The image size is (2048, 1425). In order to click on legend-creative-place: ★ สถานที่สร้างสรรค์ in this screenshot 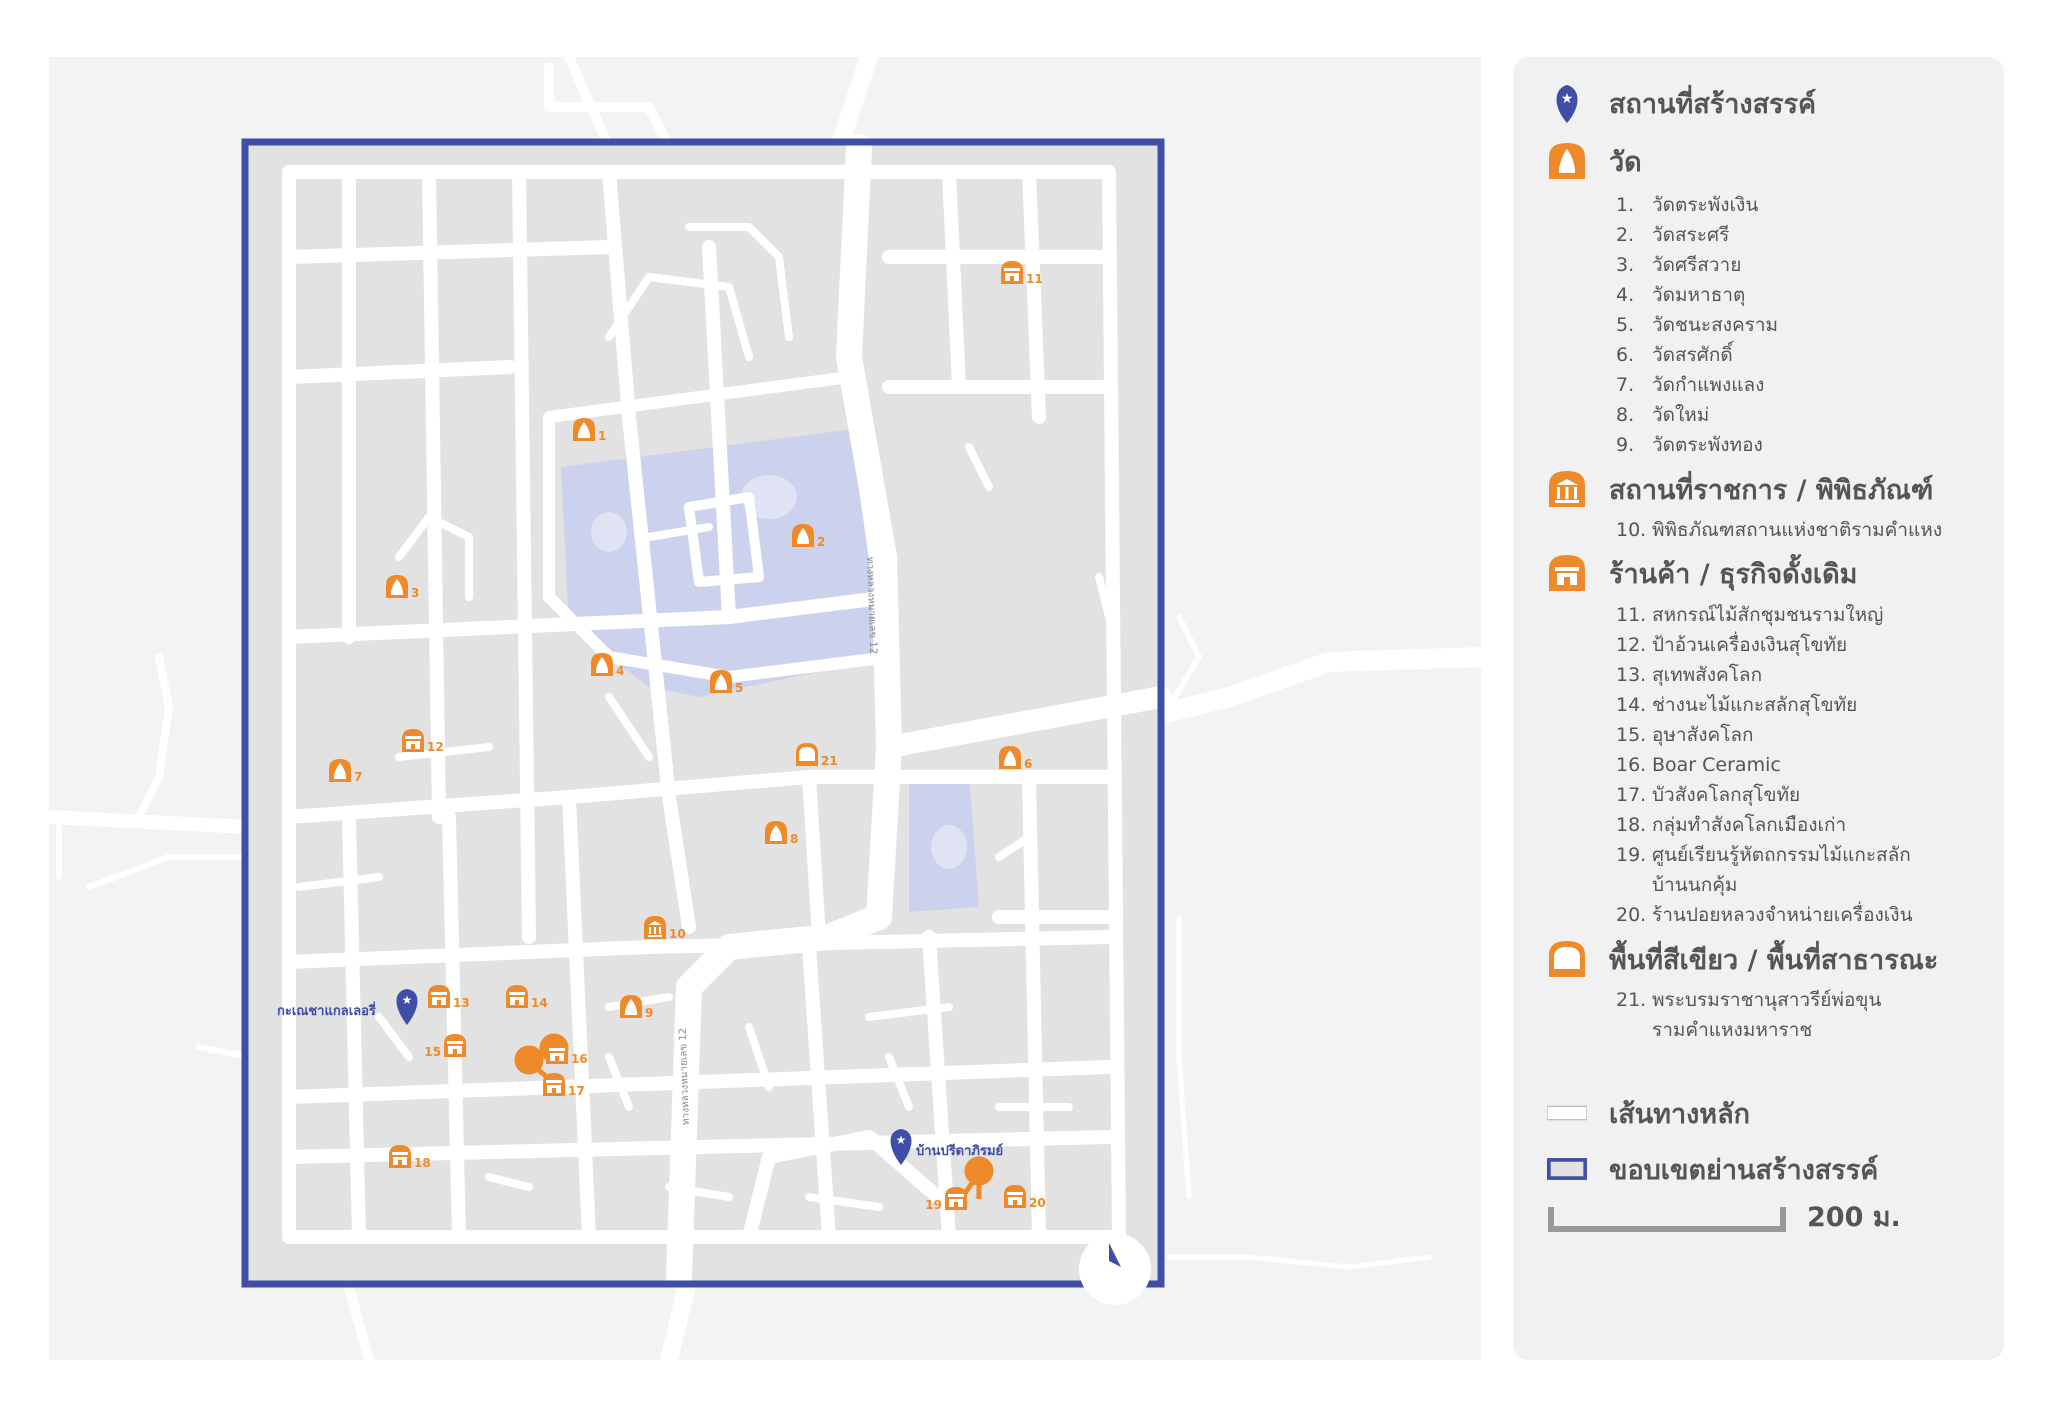, I will do `click(1681, 103)`.